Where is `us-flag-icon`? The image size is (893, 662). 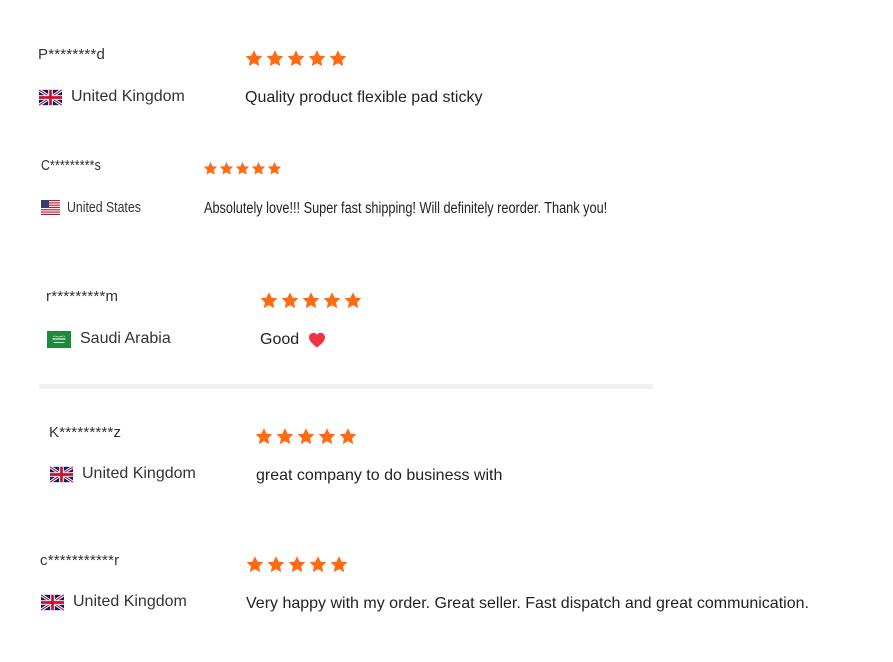 us-flag-icon is located at coordinates (50, 207).